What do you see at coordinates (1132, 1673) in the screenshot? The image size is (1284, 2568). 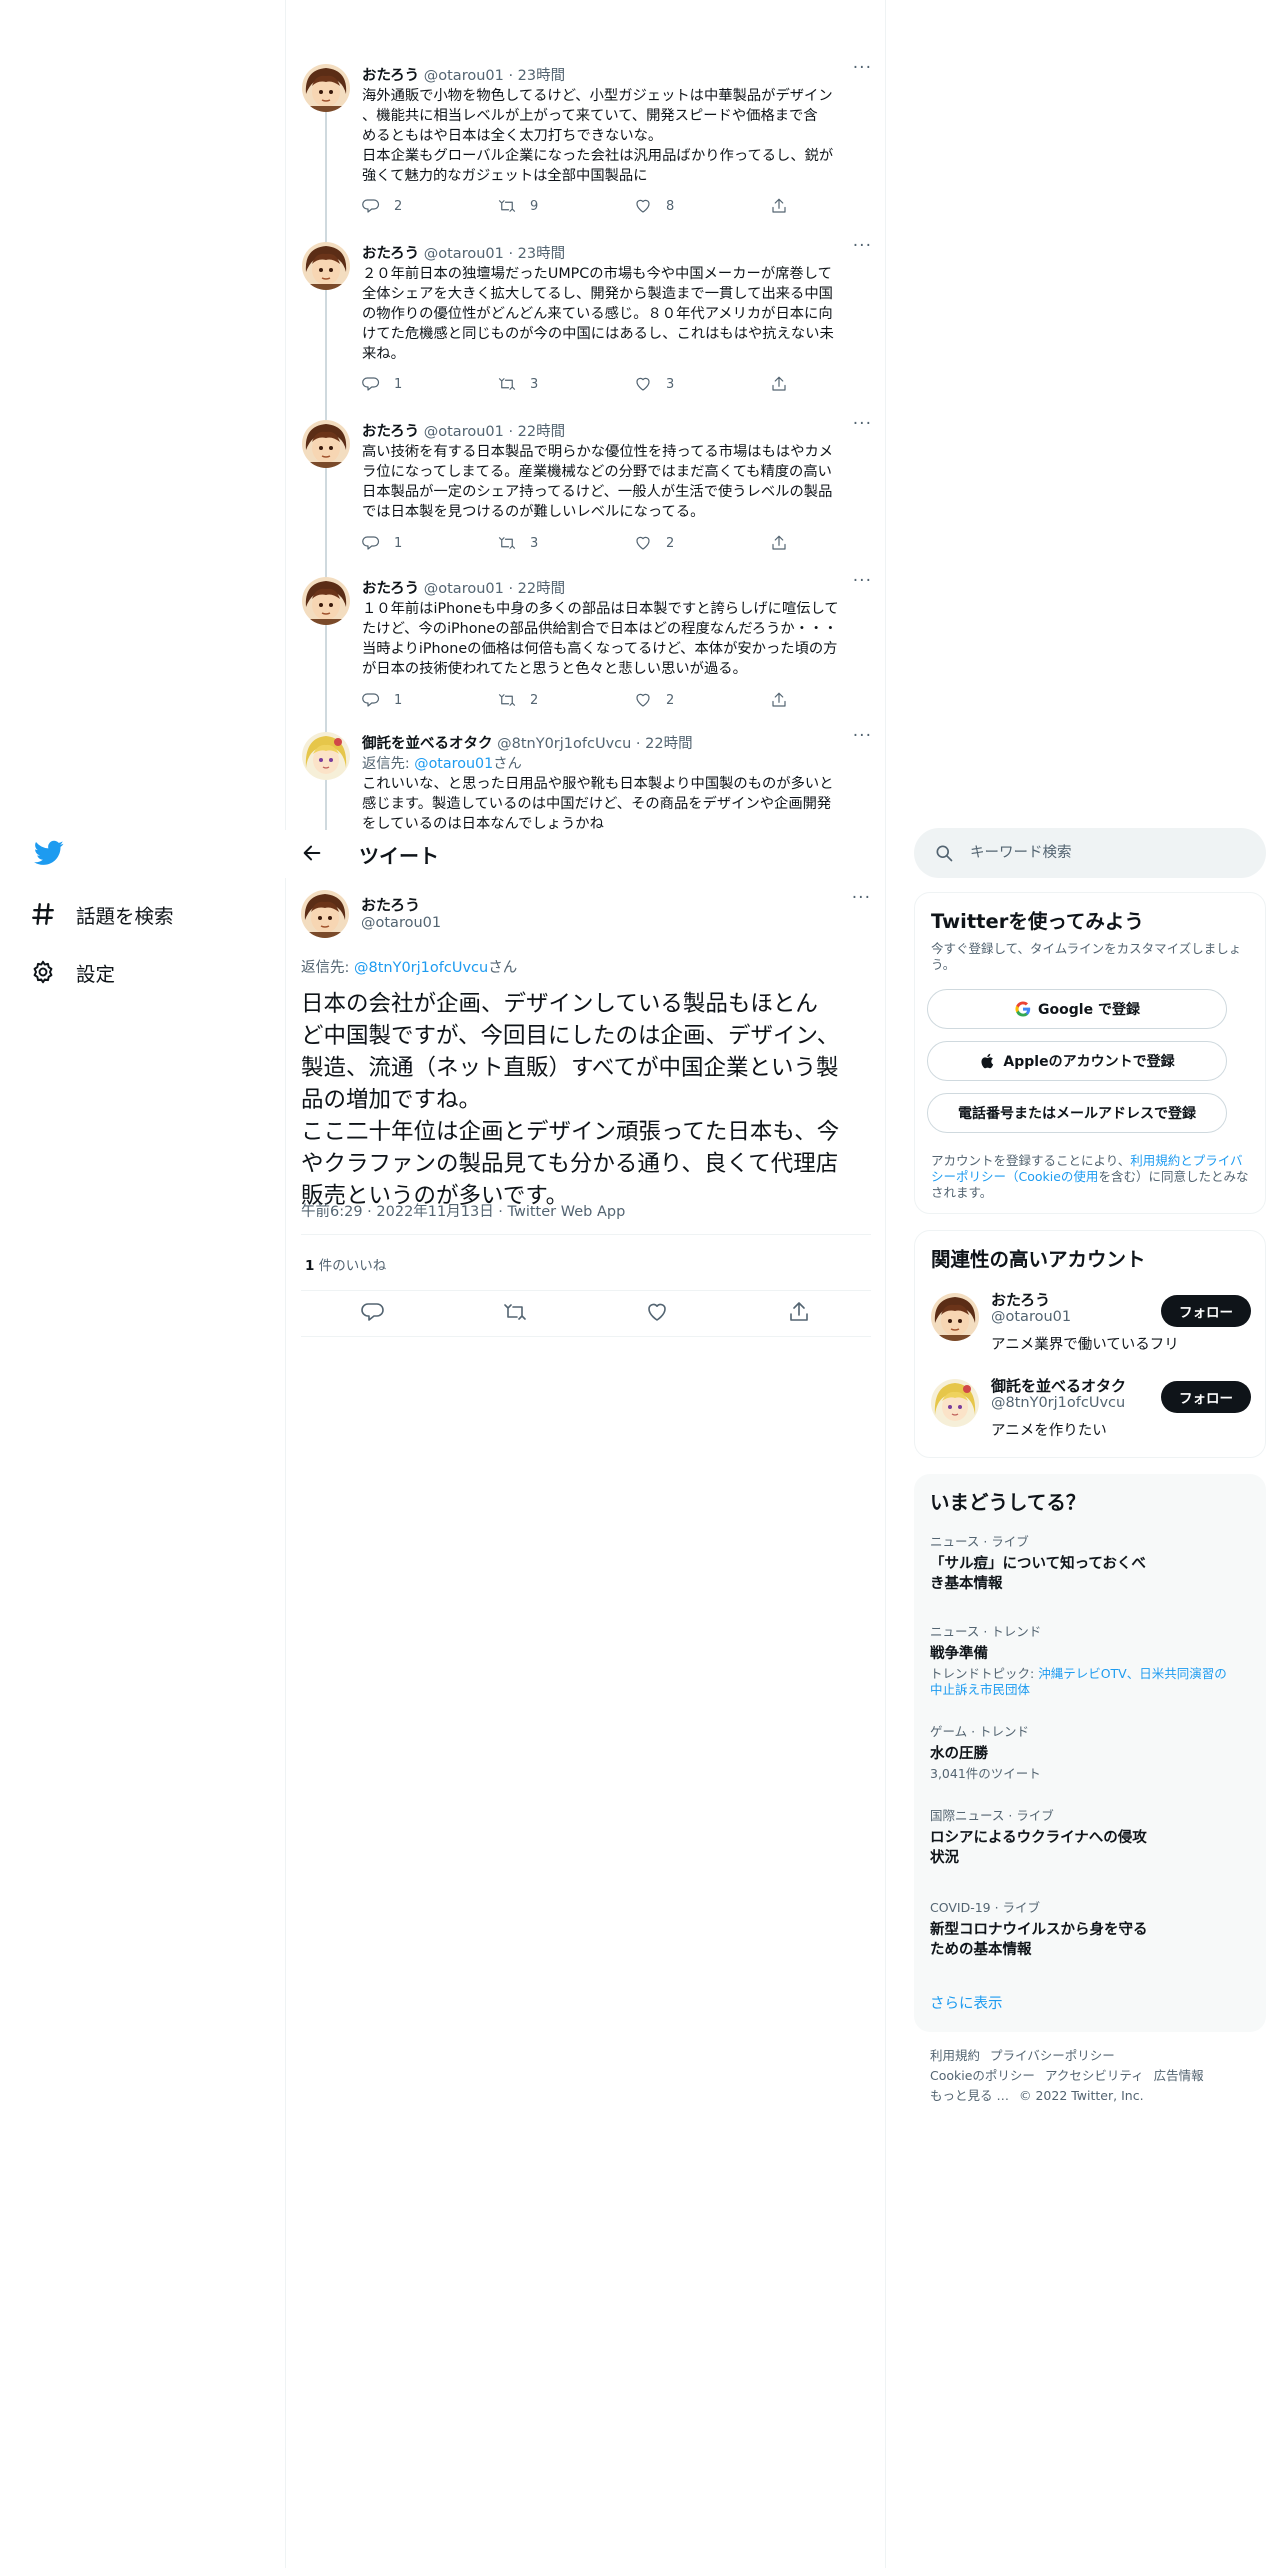 I see `trend-topic-link: 沖縄テレビOTV、日米共同演習の` at bounding box center [1132, 1673].